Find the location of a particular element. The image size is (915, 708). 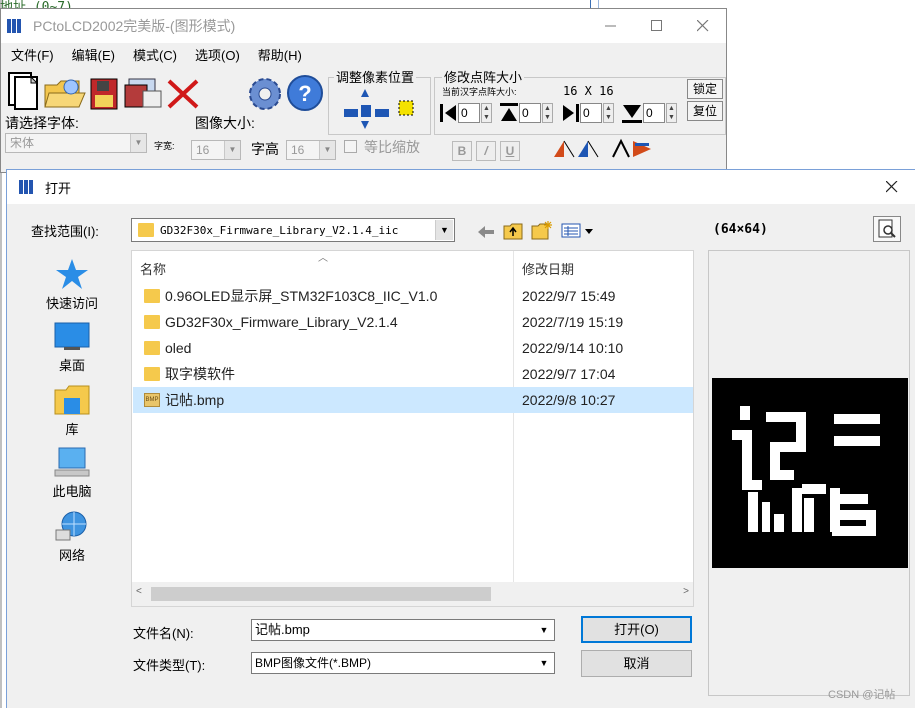

menu-edit: 编辑(E) is located at coordinates (93, 54).